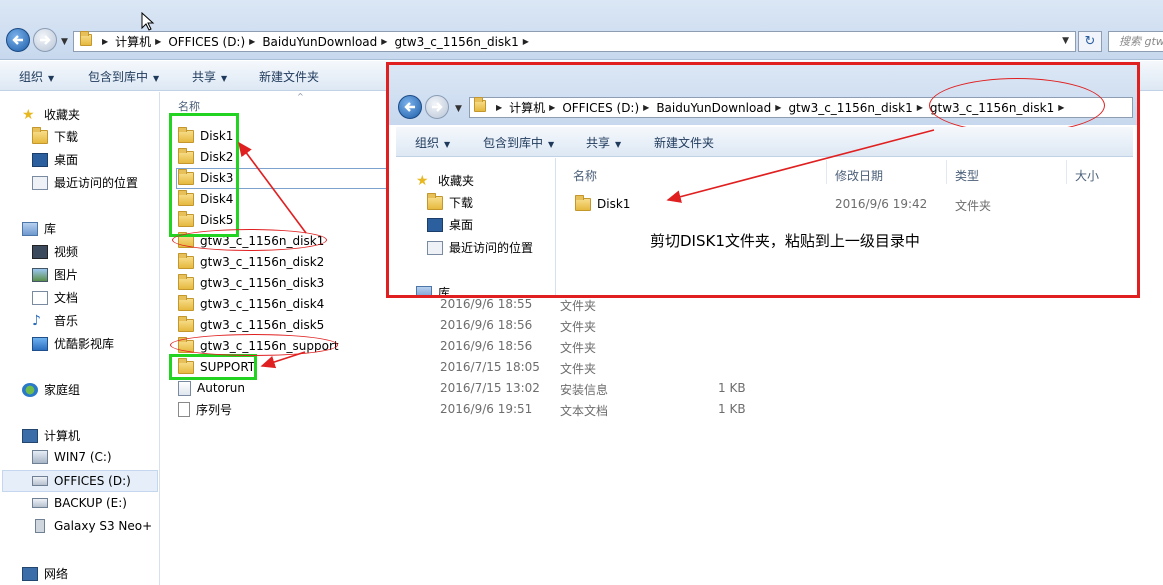 Image resolution: width=1163 pixels, height=585 pixels. I want to click on file-row: Disk1, so click(602, 204).